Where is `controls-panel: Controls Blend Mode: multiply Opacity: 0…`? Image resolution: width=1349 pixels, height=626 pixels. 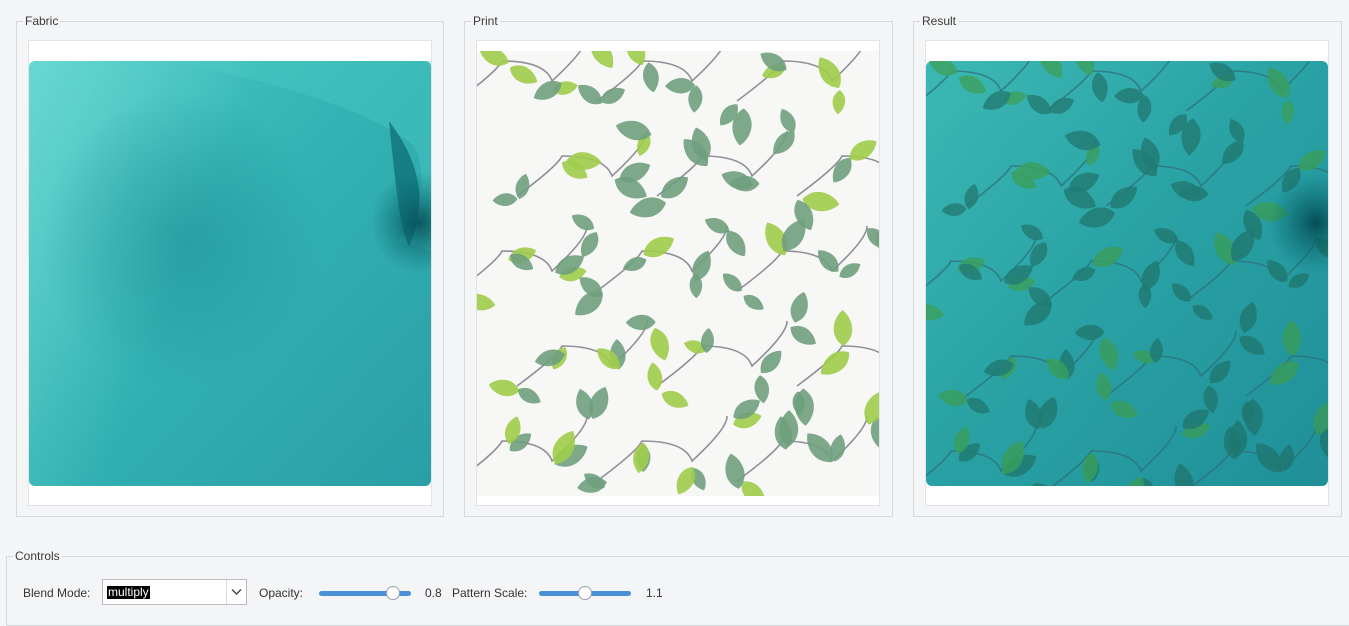 controls-panel: Controls Blend Mode: multiply Opacity: 0… is located at coordinates (677, 591).